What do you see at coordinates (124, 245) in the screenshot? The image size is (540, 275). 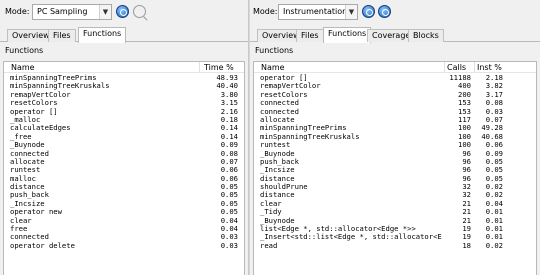 I see `table-row: operator delete 0.03` at bounding box center [124, 245].